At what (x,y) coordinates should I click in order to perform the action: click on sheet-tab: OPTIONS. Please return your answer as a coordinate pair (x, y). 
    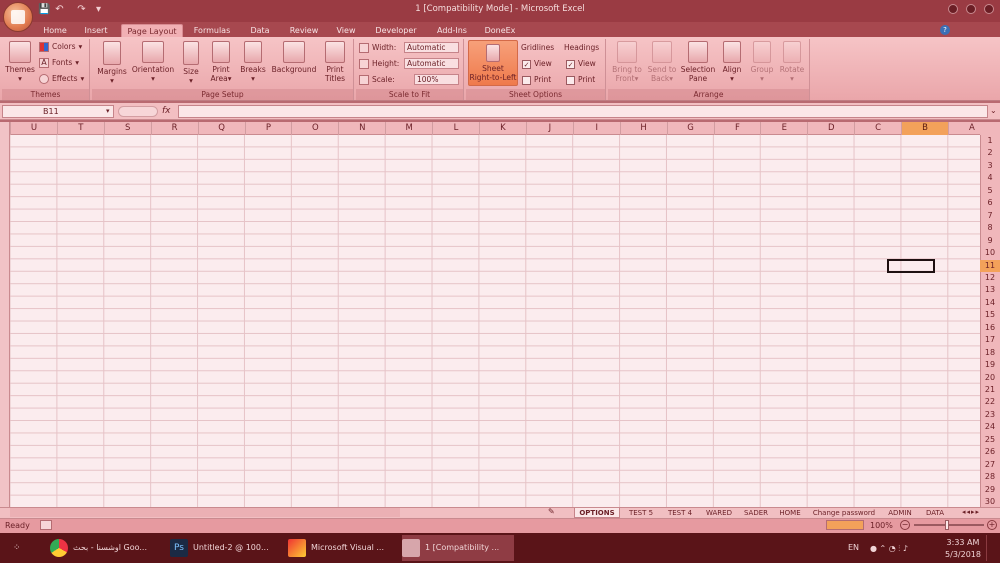
    Looking at the image, I should click on (597, 513).